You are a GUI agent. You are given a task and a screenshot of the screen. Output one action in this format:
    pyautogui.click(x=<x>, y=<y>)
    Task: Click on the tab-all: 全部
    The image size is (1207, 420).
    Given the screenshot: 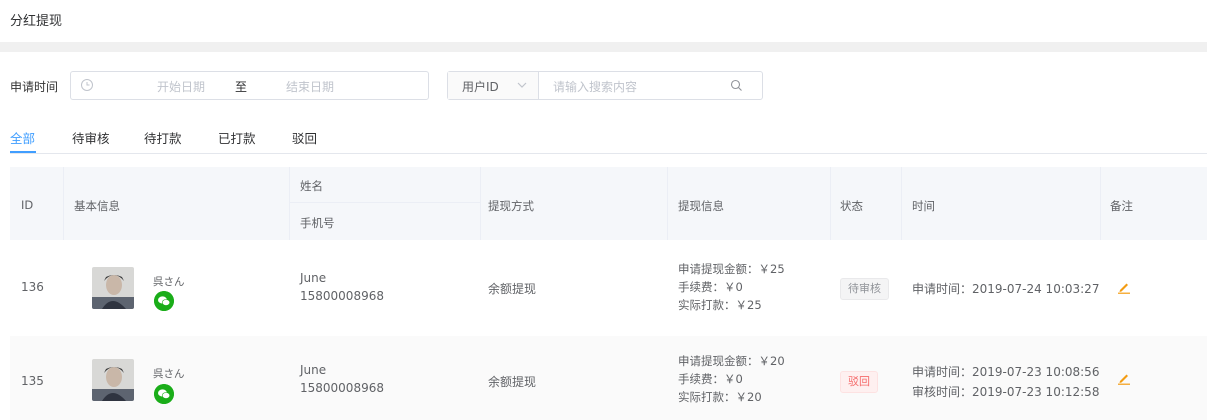 What is the action you would take?
    pyautogui.click(x=22, y=137)
    